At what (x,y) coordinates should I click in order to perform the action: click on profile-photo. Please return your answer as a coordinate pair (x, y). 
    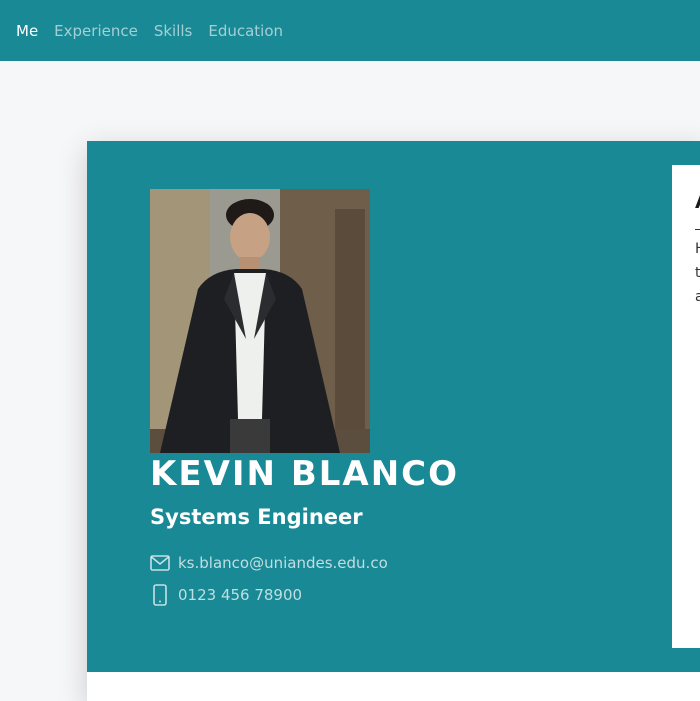
    Looking at the image, I should click on (260, 321).